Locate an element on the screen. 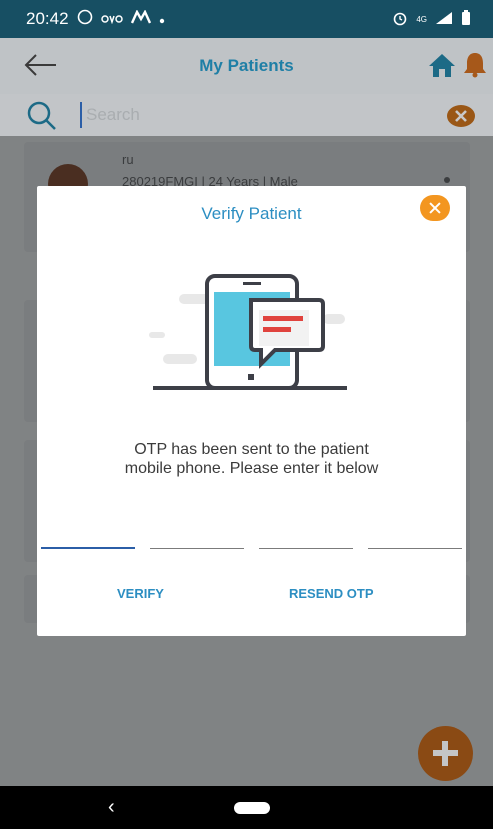 Image resolution: width=493 pixels, height=829 pixels. search-icon is located at coordinates (42, 116).